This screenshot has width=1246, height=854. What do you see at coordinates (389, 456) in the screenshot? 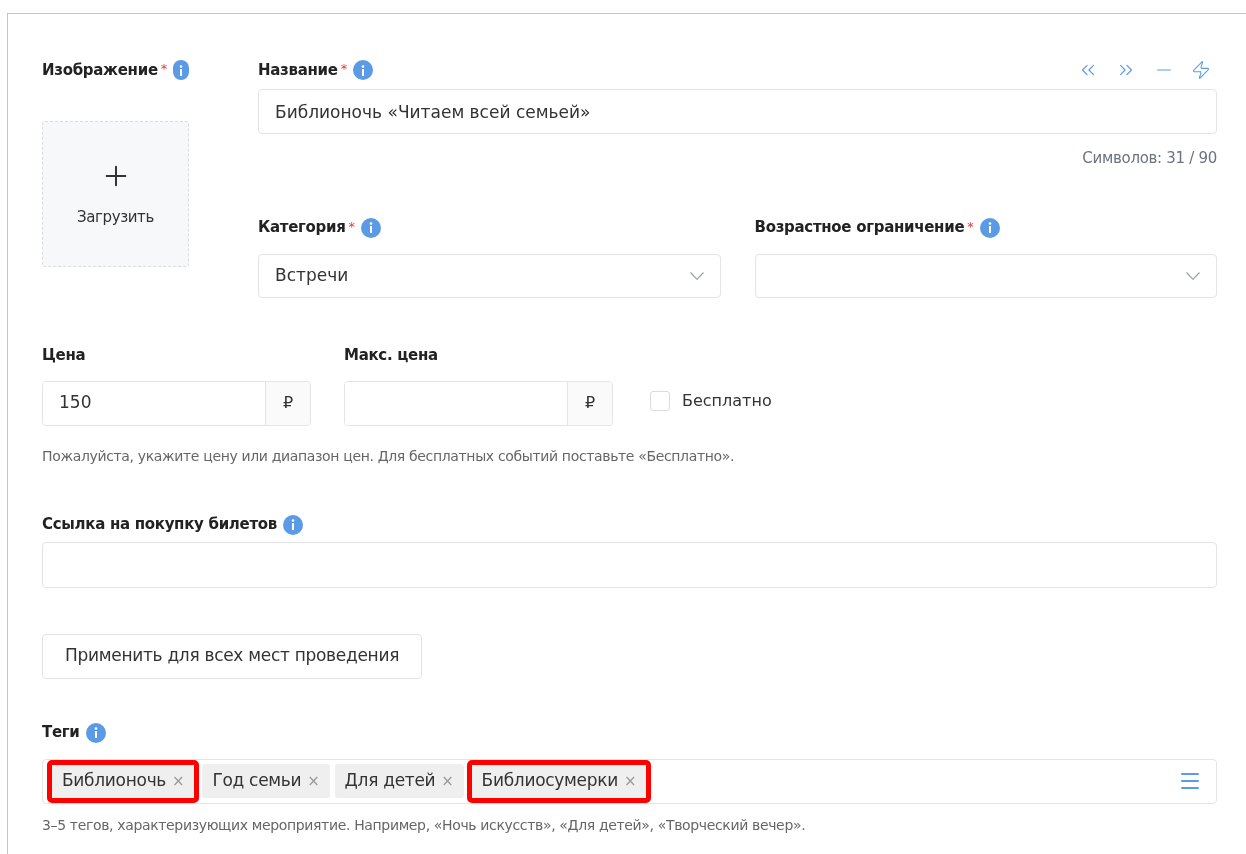
I see `price-hint: Пожалуйста, укажите цену или диапазон цен. Для бесплатных событий поставьте «Бесплатно».` at bounding box center [389, 456].